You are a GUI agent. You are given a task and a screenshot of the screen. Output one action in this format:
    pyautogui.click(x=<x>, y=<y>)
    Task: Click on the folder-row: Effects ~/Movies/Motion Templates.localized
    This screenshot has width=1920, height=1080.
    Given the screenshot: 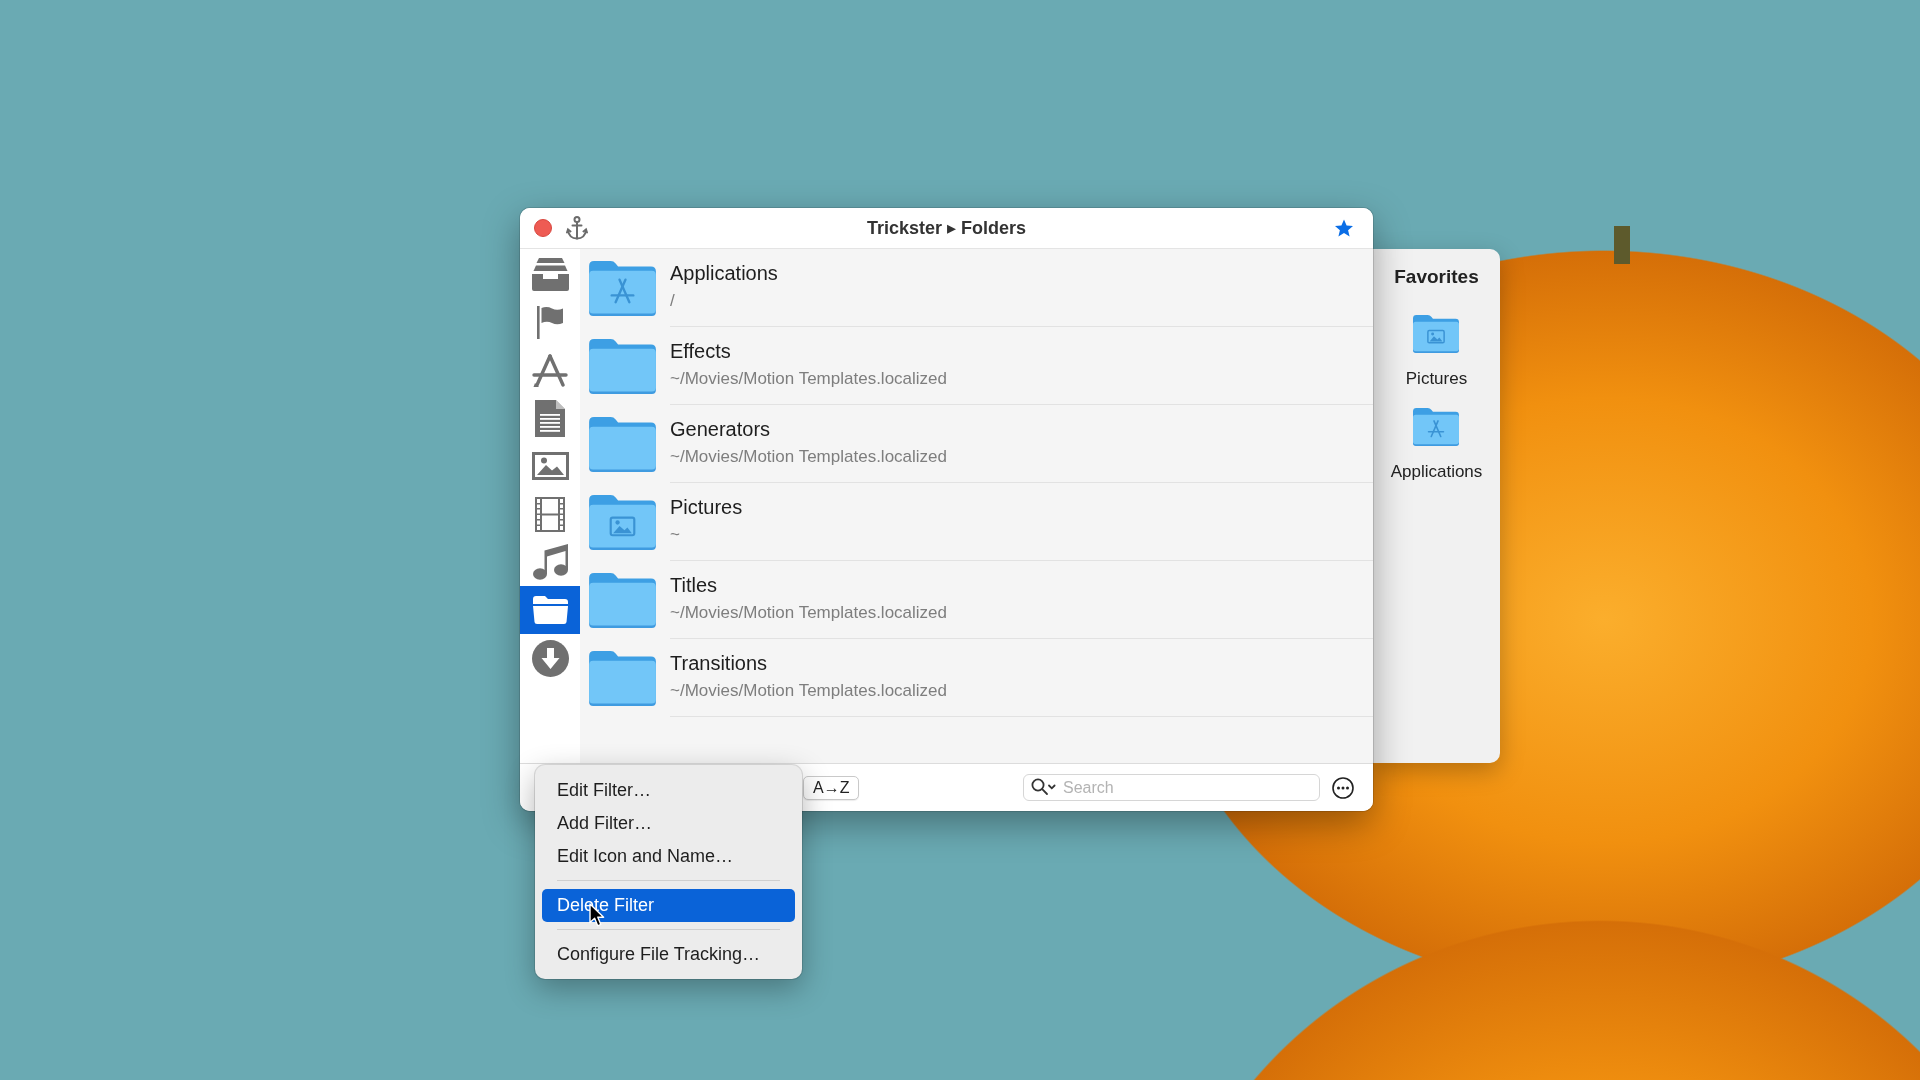 What is the action you would take?
    pyautogui.click(x=976, y=366)
    